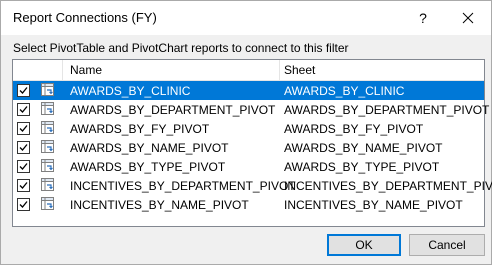 This screenshot has width=492, height=265. Describe the element at coordinates (354, 129) in the screenshot. I see `report-sheet: AWARDS_BY_FY_PIVOT` at that location.